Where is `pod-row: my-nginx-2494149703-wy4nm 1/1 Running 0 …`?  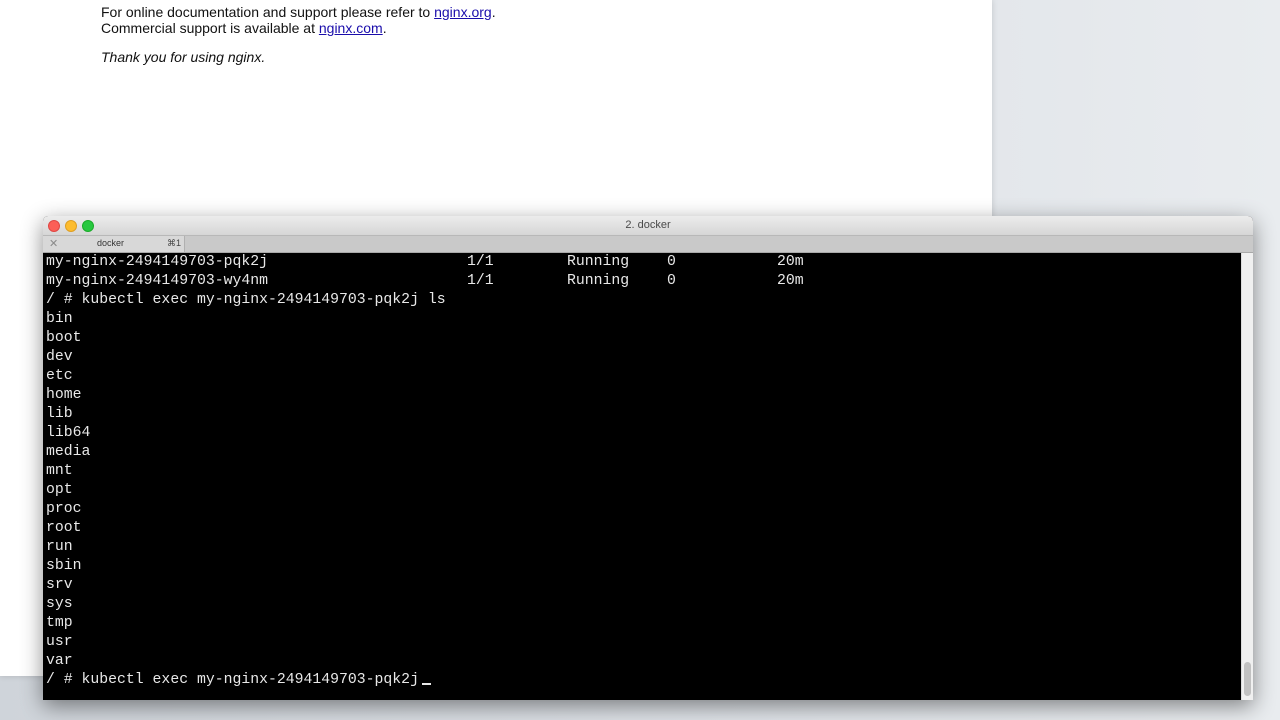 pod-row: my-nginx-2494149703-wy4nm 1/1 Running 0 … is located at coordinates (425, 281).